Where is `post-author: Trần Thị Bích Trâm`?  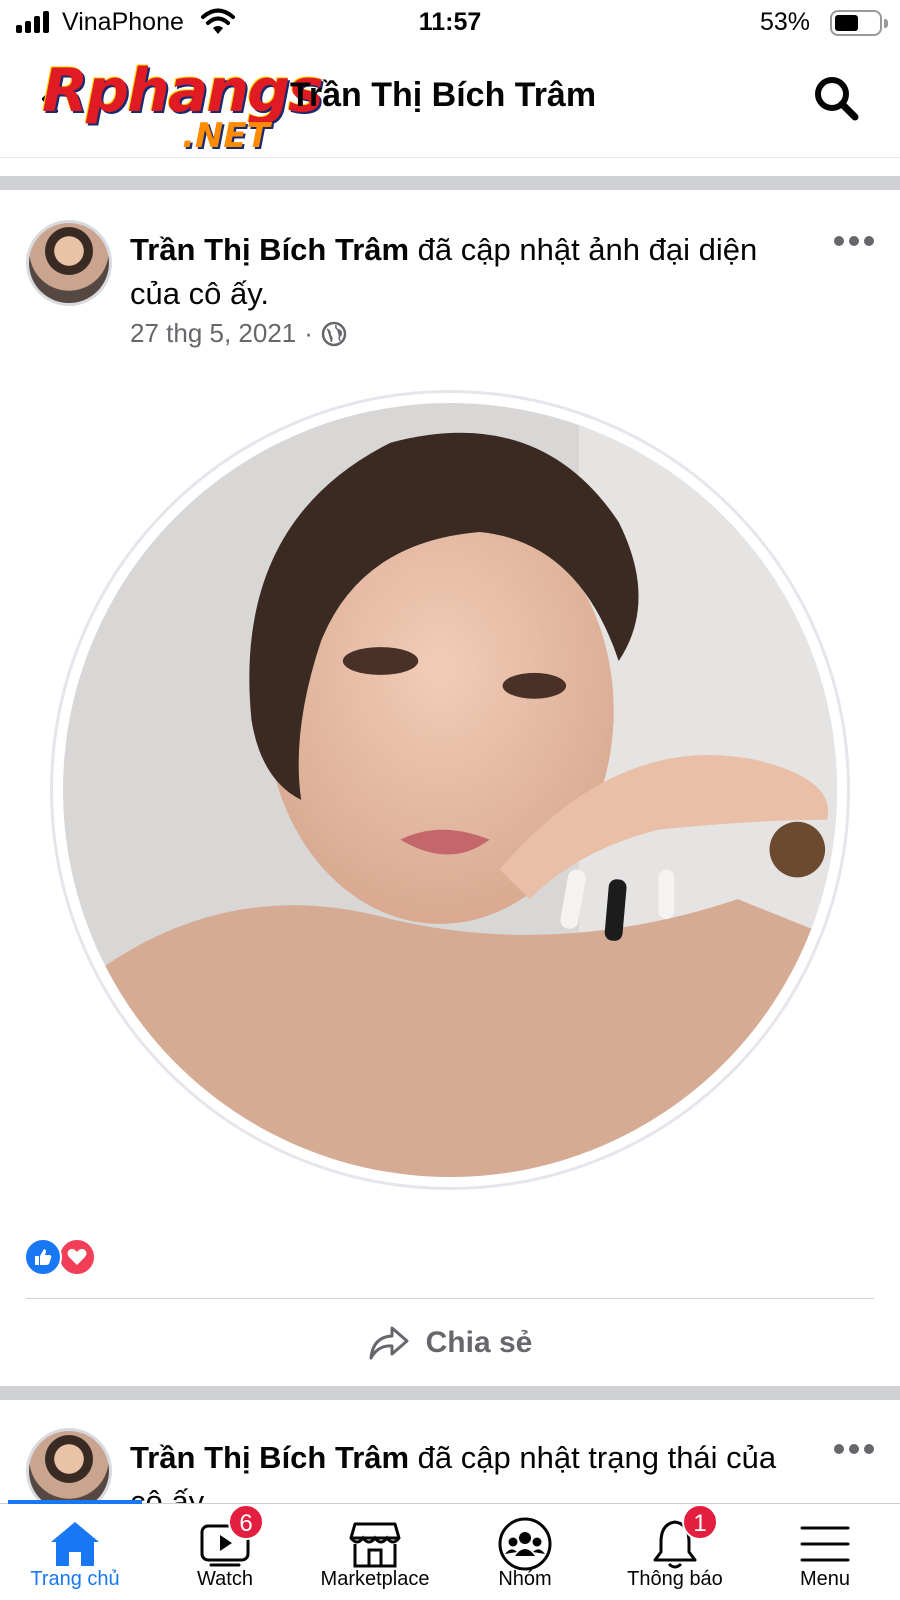 post-author: Trần Thị Bích Trâm is located at coordinates (269, 1457).